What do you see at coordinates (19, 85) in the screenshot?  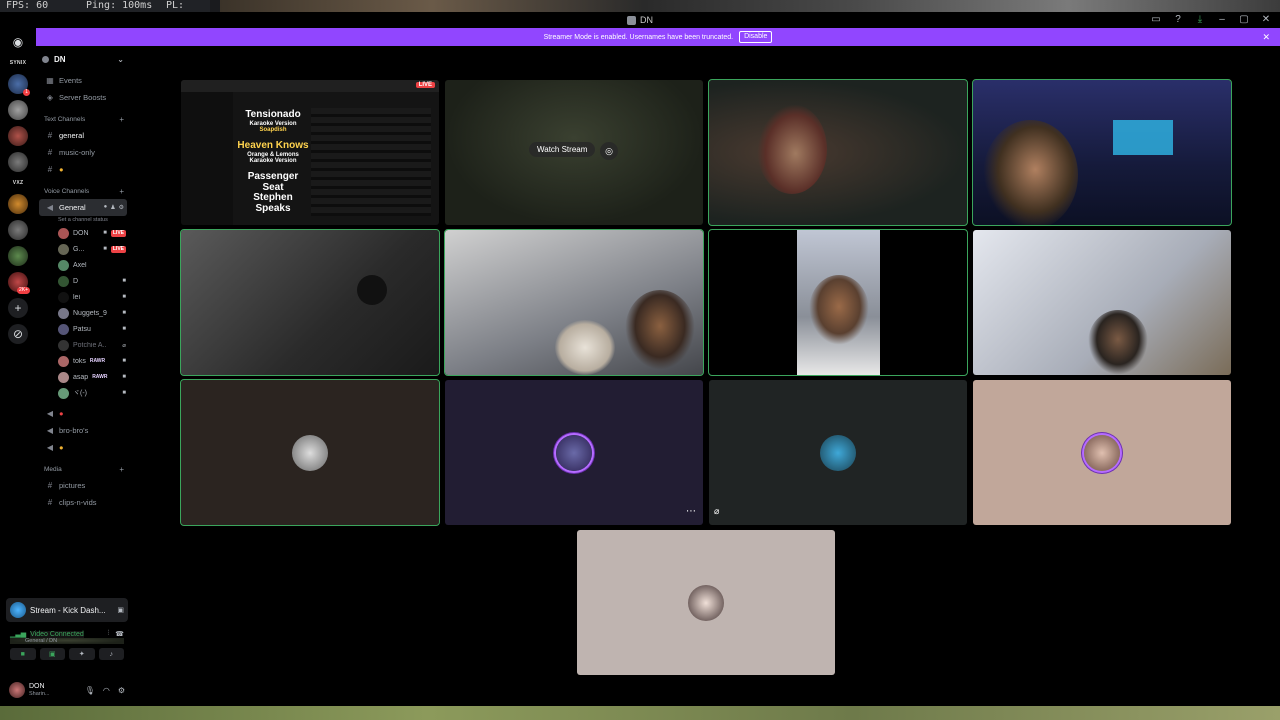 I see `server-icon-1: 1` at bounding box center [19, 85].